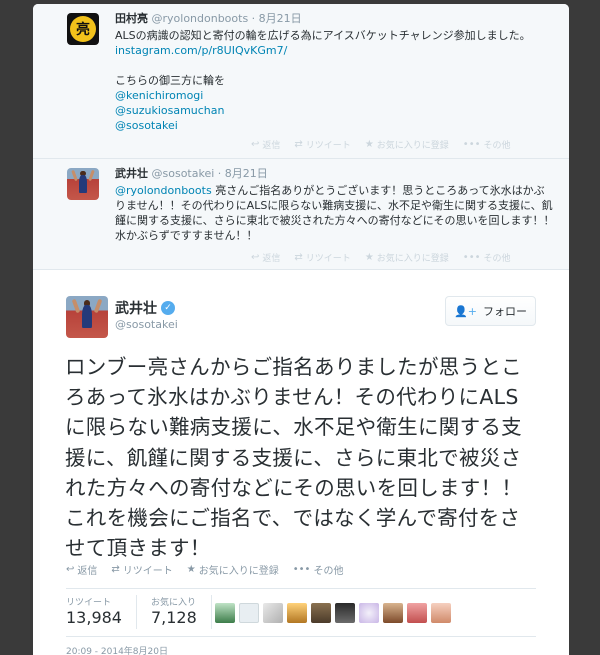 This screenshot has width=600, height=655. Describe the element at coordinates (173, 617) in the screenshot. I see `favorite-count-value: 7,128` at that location.